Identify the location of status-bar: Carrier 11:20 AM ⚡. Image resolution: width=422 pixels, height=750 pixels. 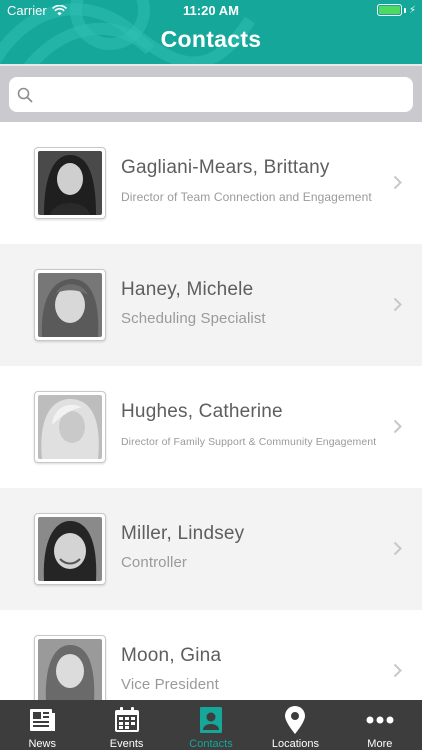
(211, 11).